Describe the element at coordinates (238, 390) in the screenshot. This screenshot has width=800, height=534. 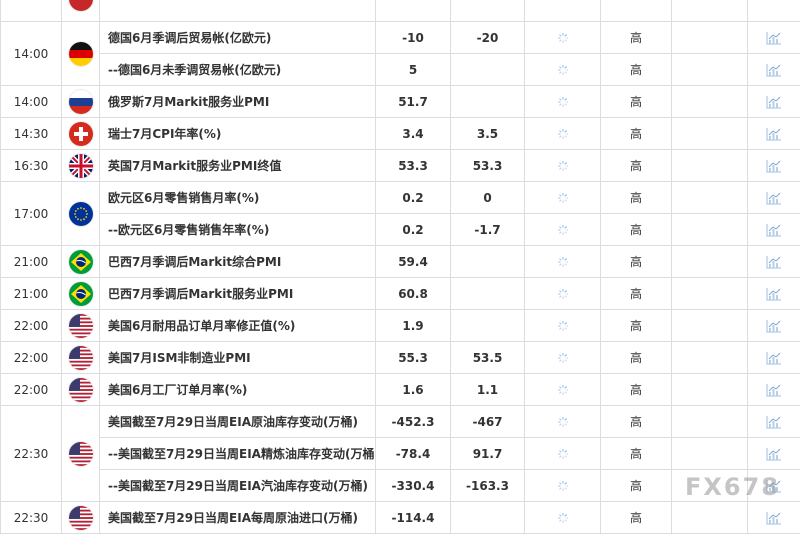
I see `indicator-name-link: 美国6月工厂订单月率(%)` at that location.